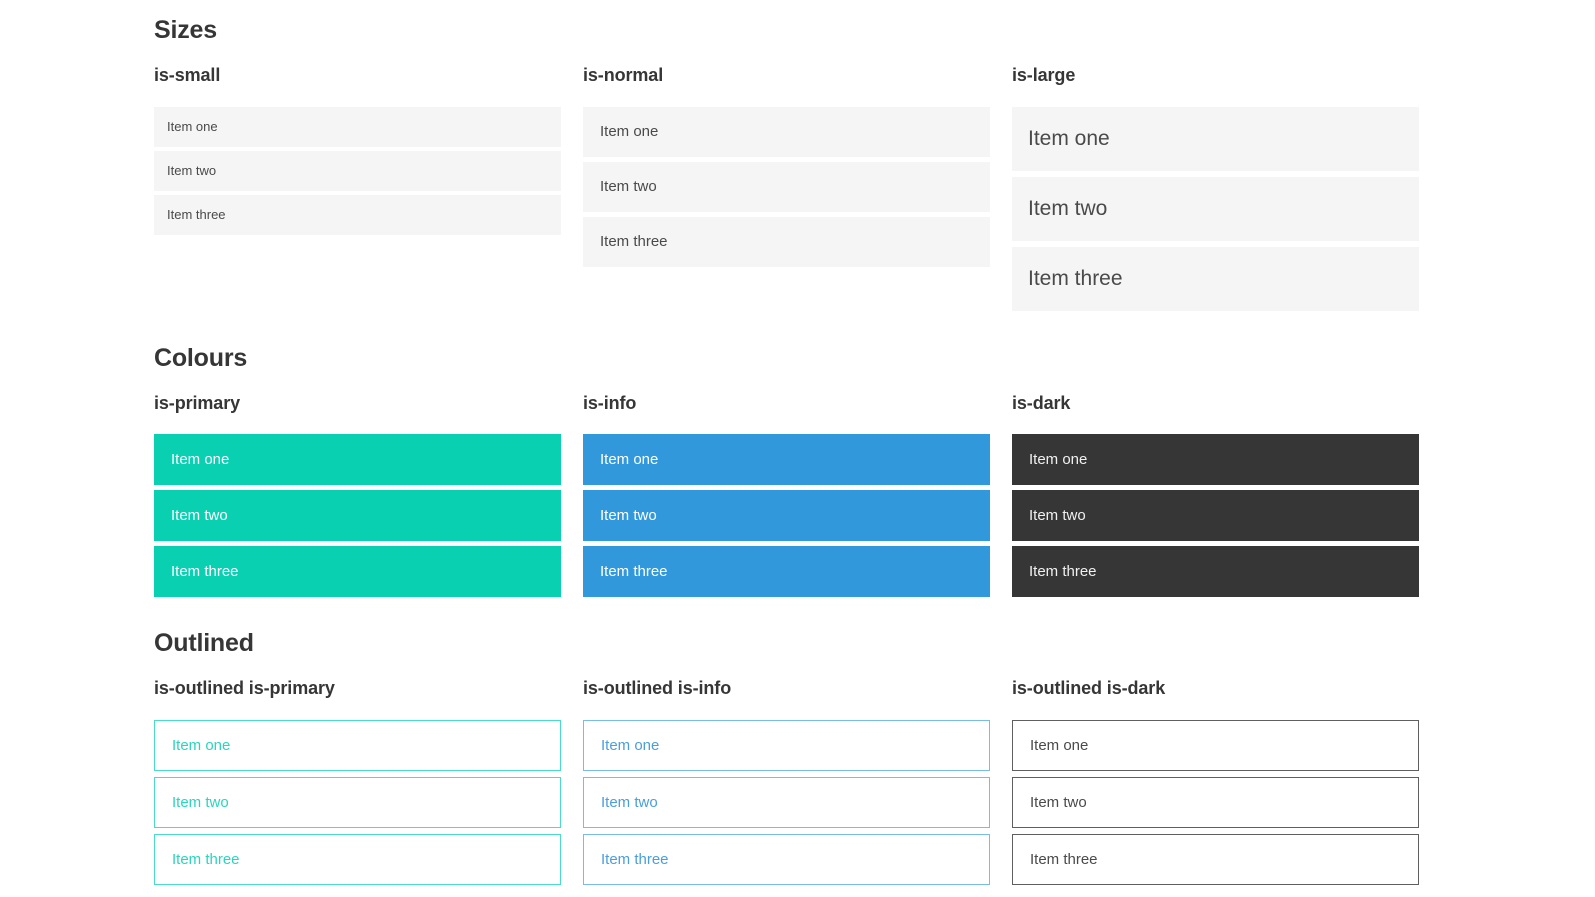  Describe the element at coordinates (623, 75) in the screenshot. I see `group-label-is-normal: is-normal` at that location.